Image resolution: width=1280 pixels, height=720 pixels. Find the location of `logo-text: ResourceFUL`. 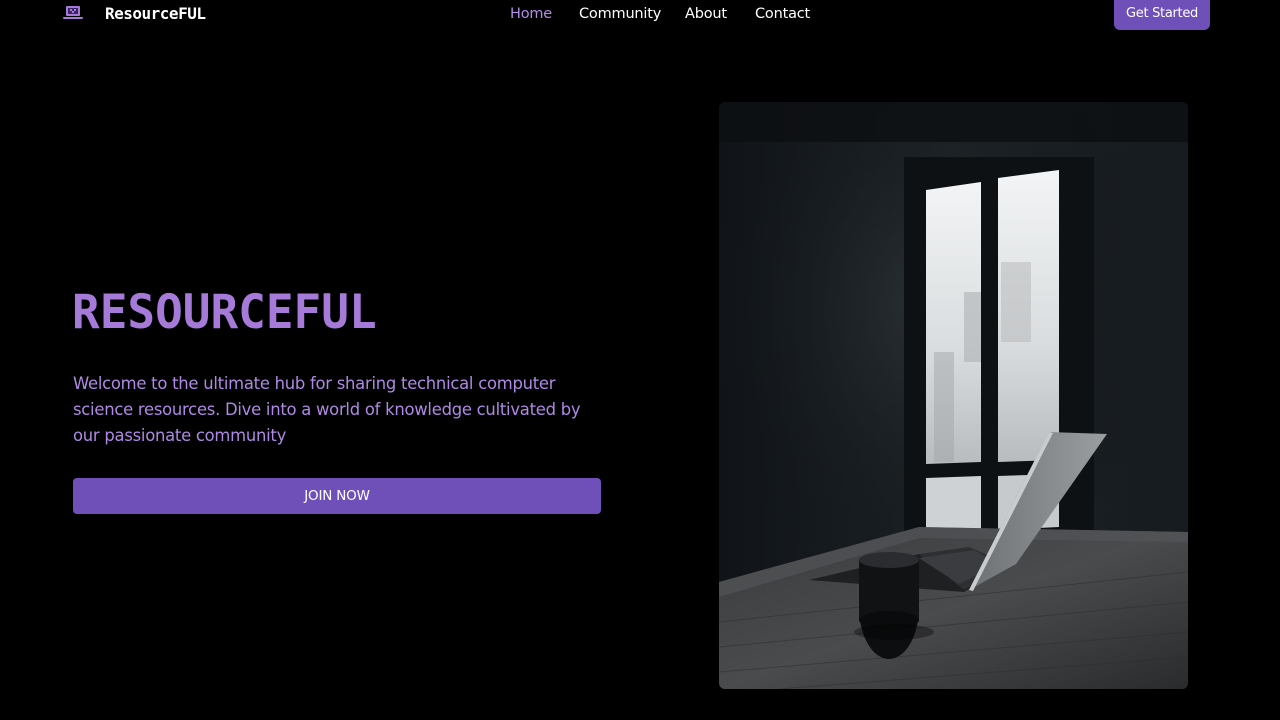

logo-text: ResourceFUL is located at coordinates (155, 13).